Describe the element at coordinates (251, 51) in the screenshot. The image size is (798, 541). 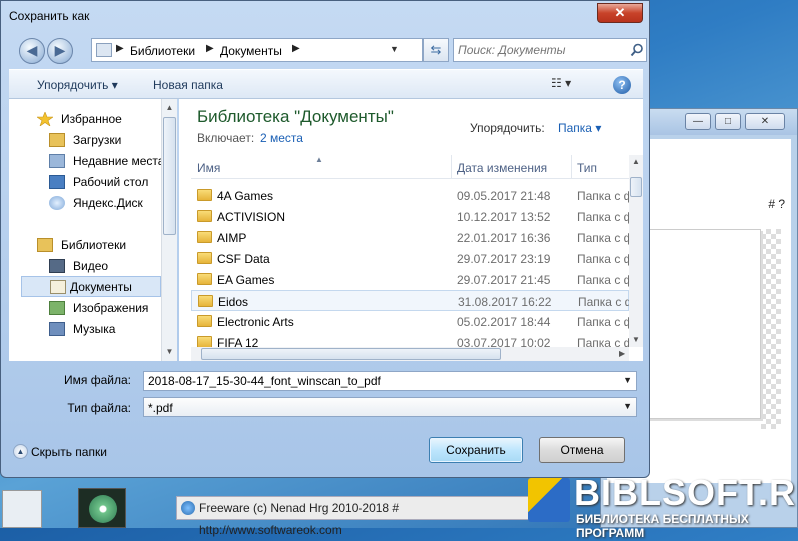
I see `breadcrumb-documents: Документы` at that location.